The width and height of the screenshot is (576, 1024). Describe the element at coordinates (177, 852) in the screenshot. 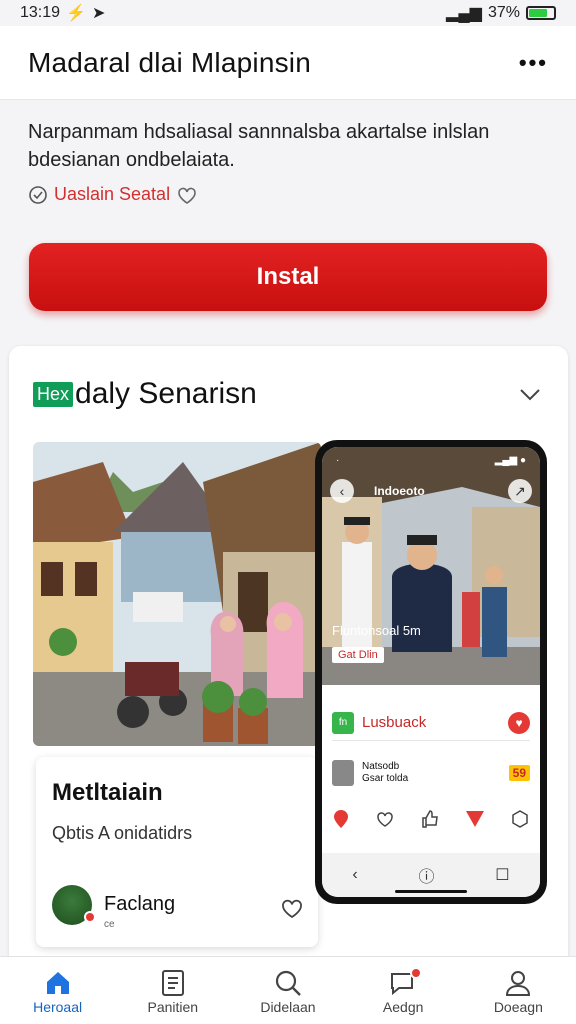

I see `info-card: Metltaiain Qbtis A onidatidrs Faclang ce` at that location.